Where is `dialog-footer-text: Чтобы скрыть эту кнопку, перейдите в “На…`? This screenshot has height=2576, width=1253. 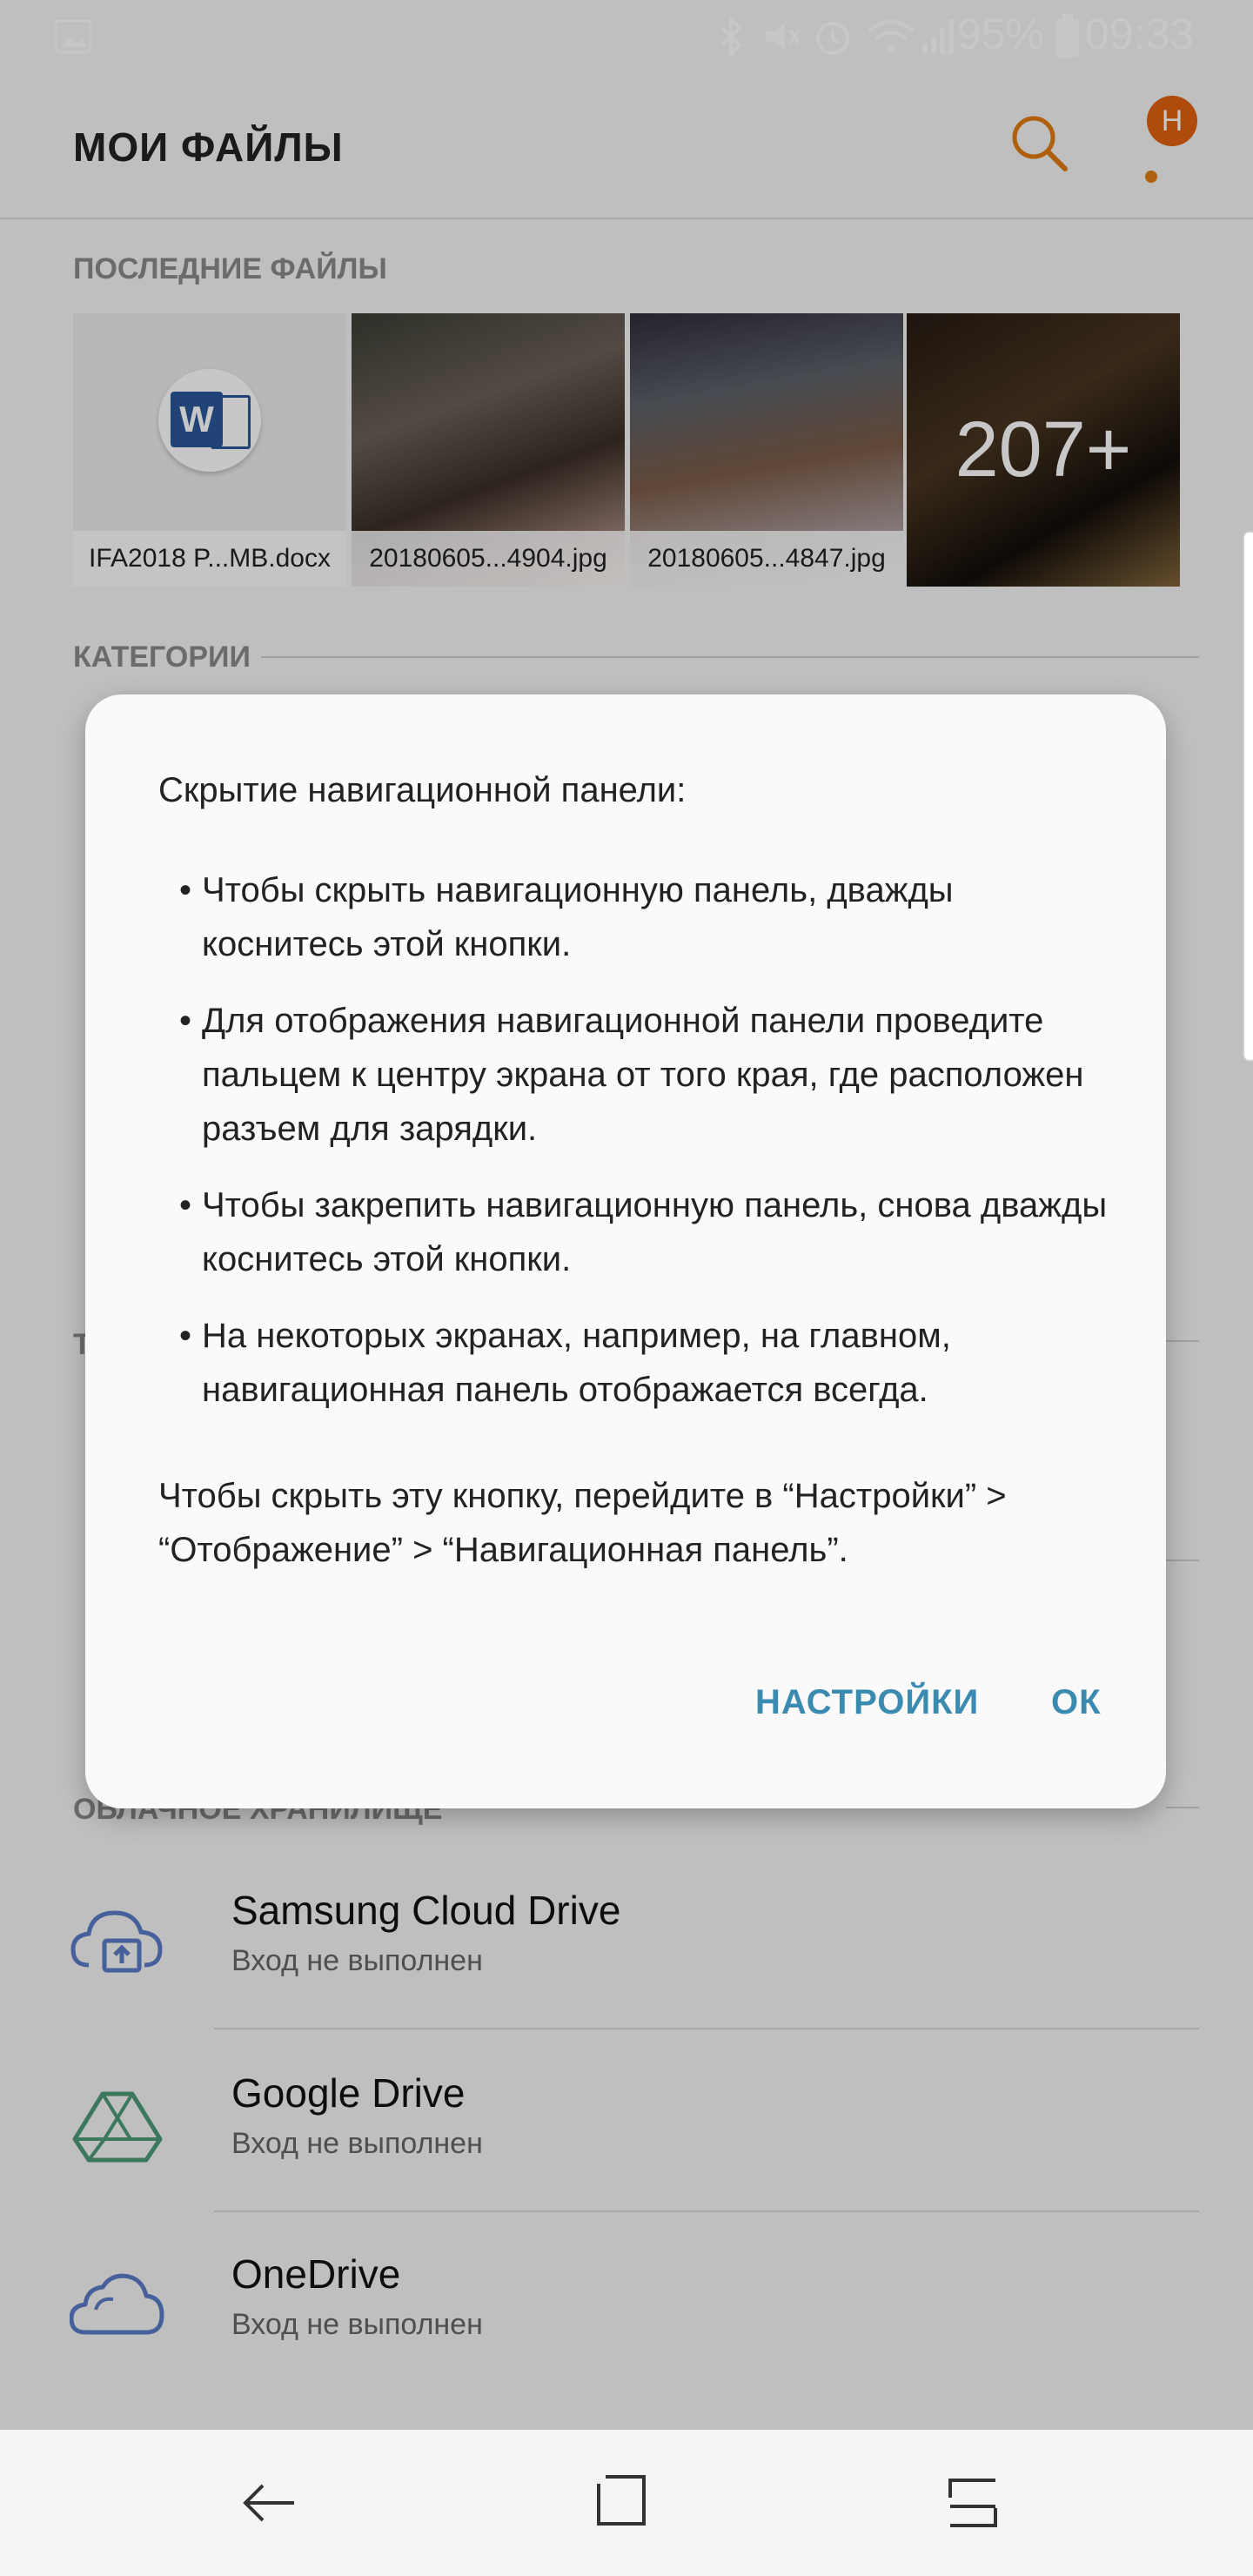
dialog-footer-text: Чтобы скрыть эту кнопку, перейдите в “На… is located at coordinates (582, 1523).